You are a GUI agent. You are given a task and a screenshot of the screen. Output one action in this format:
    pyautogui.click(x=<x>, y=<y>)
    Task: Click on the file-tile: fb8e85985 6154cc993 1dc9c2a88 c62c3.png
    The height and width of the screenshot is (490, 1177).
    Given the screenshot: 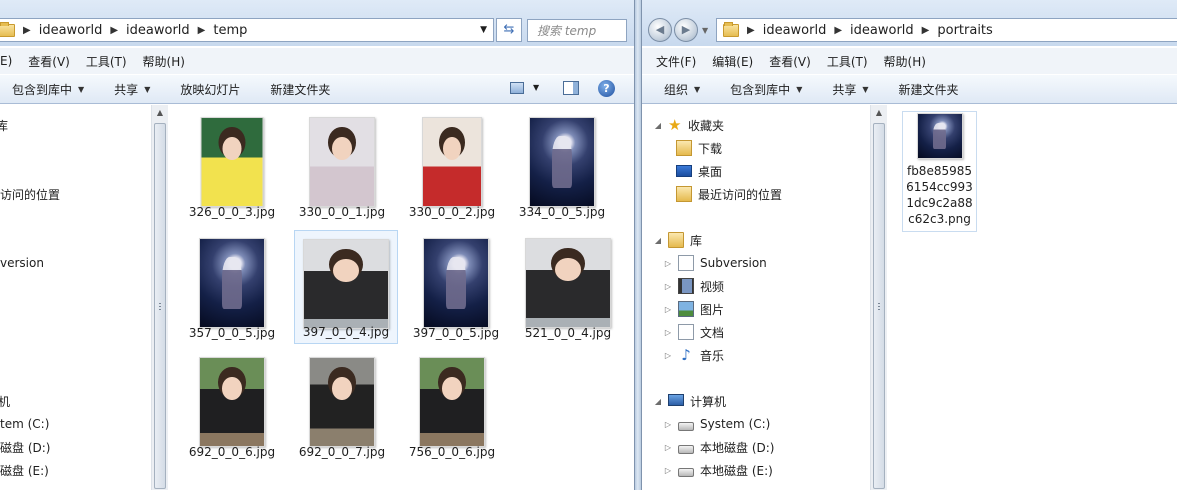 What is the action you would take?
    pyautogui.click(x=939, y=171)
    